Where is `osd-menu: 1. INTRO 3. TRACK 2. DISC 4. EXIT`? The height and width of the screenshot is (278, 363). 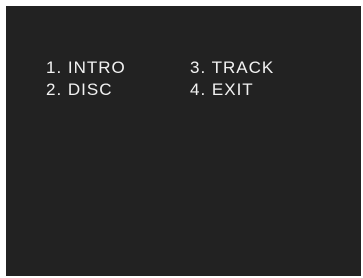
osd-menu: 1. INTRO 3. TRACK 2. DISC 4. EXIT is located at coordinates (178, 79).